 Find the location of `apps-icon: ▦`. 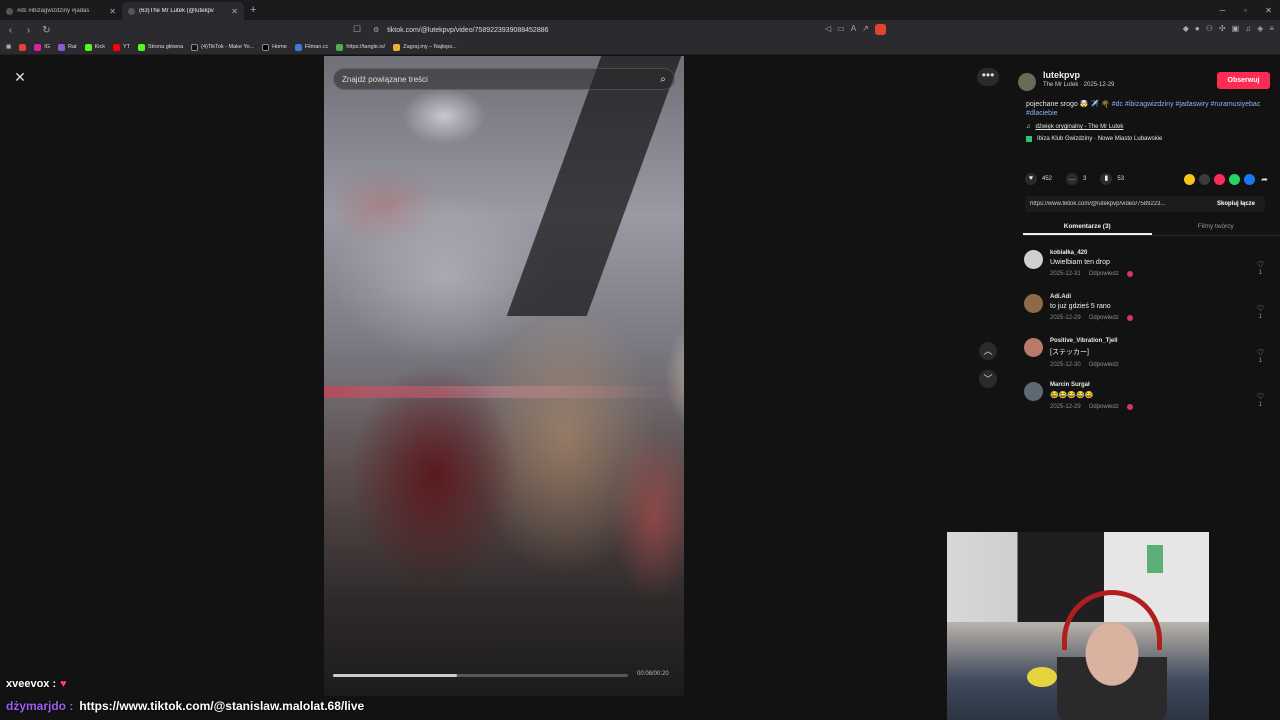

apps-icon: ▦ is located at coordinates (8, 47).